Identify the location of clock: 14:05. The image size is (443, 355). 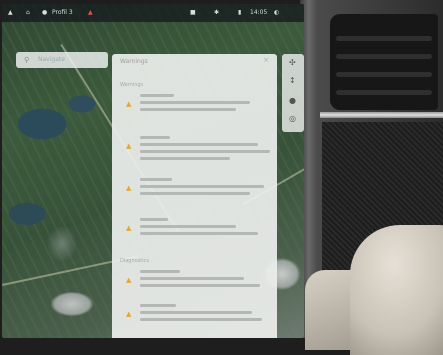
(259, 12).